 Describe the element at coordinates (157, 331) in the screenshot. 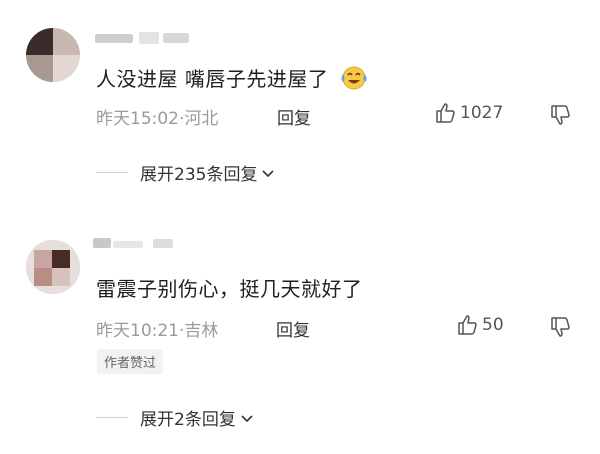

I see `comment-timestamp-location: 昨天10:21·吉林` at that location.